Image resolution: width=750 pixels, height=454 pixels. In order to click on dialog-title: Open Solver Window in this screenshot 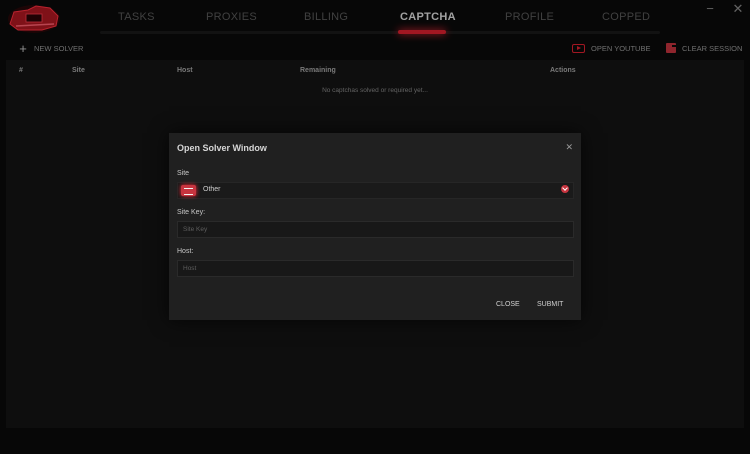, I will do `click(222, 148)`.